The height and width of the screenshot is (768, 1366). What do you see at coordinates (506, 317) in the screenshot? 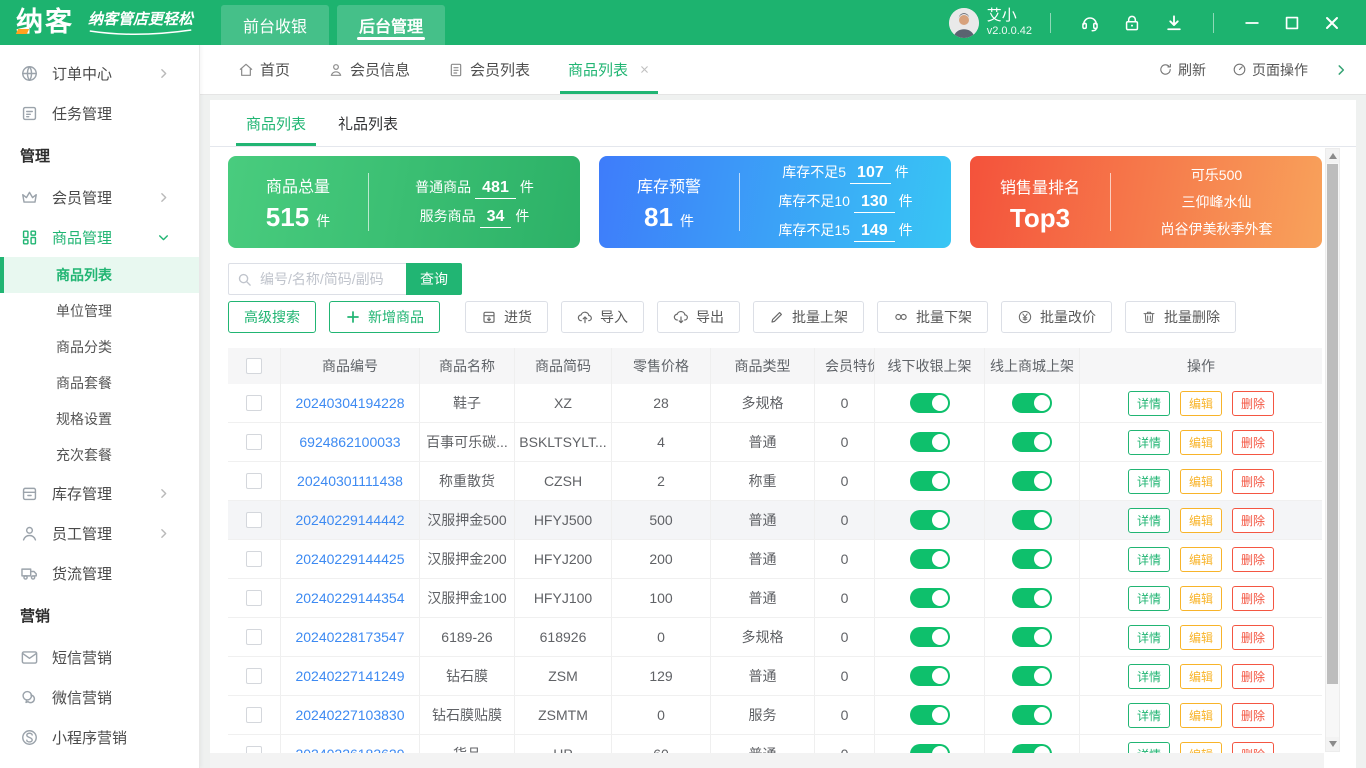
I see `purchase-button: 进货` at bounding box center [506, 317].